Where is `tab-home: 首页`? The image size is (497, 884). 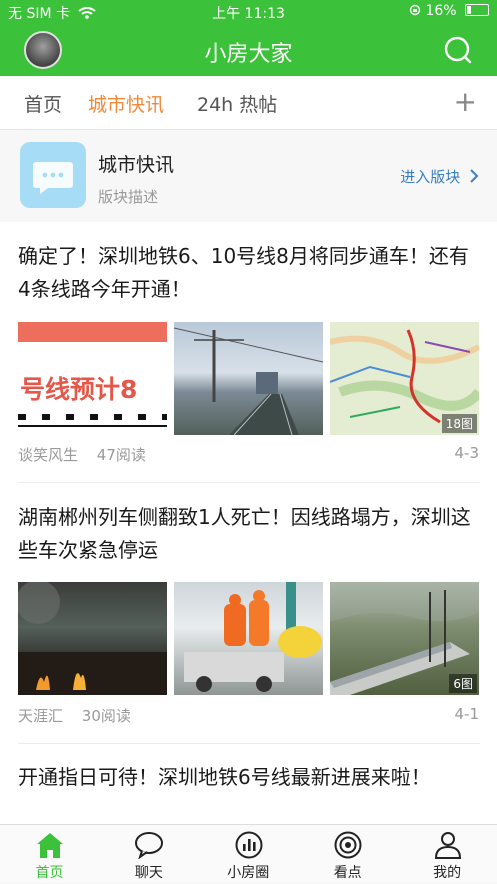
tab-home: 首页 is located at coordinates (43, 103).